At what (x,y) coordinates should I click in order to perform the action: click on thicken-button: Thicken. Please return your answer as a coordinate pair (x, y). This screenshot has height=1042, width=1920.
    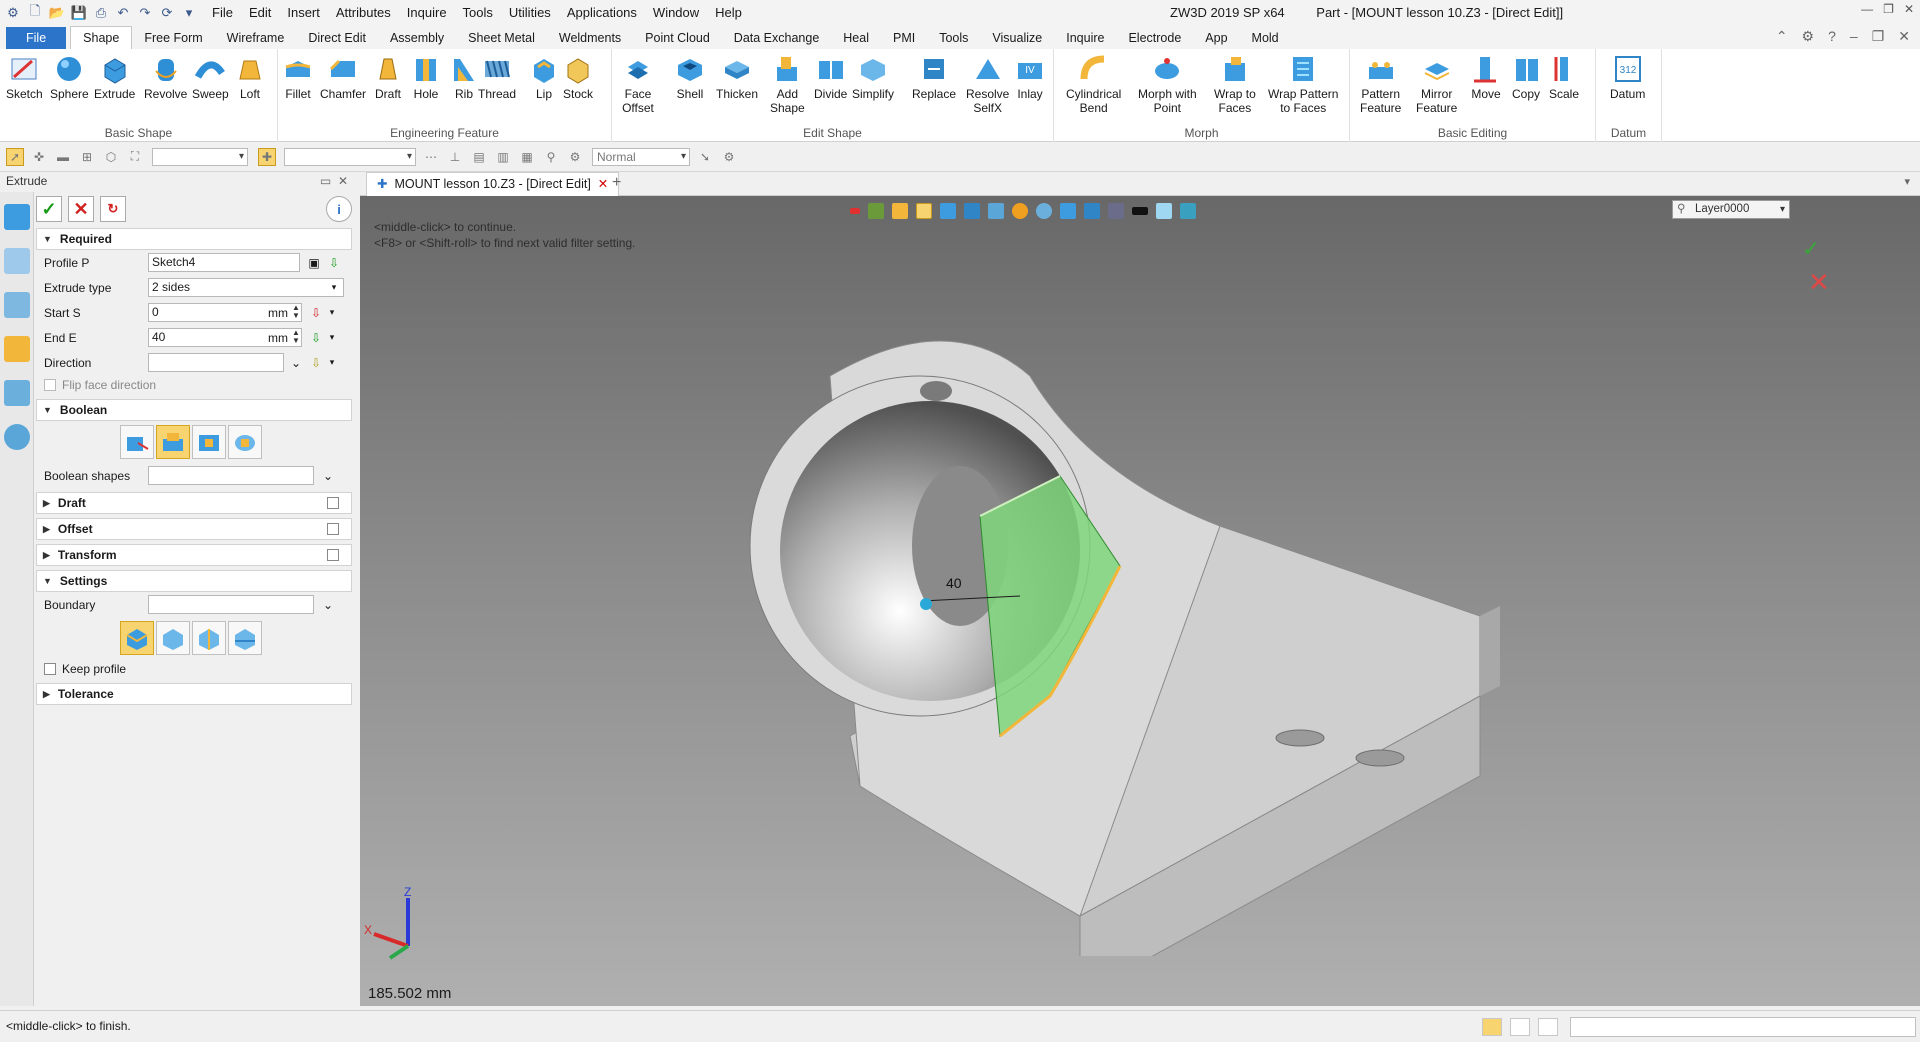
    Looking at the image, I should click on (737, 77).